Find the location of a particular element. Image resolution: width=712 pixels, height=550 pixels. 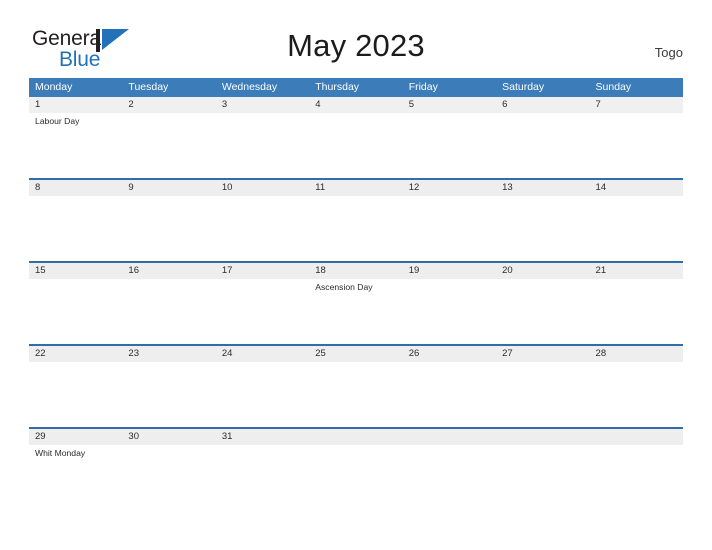

calendar-week-row: 29 30 31 Whit Monday is located at coordinates (356, 468).